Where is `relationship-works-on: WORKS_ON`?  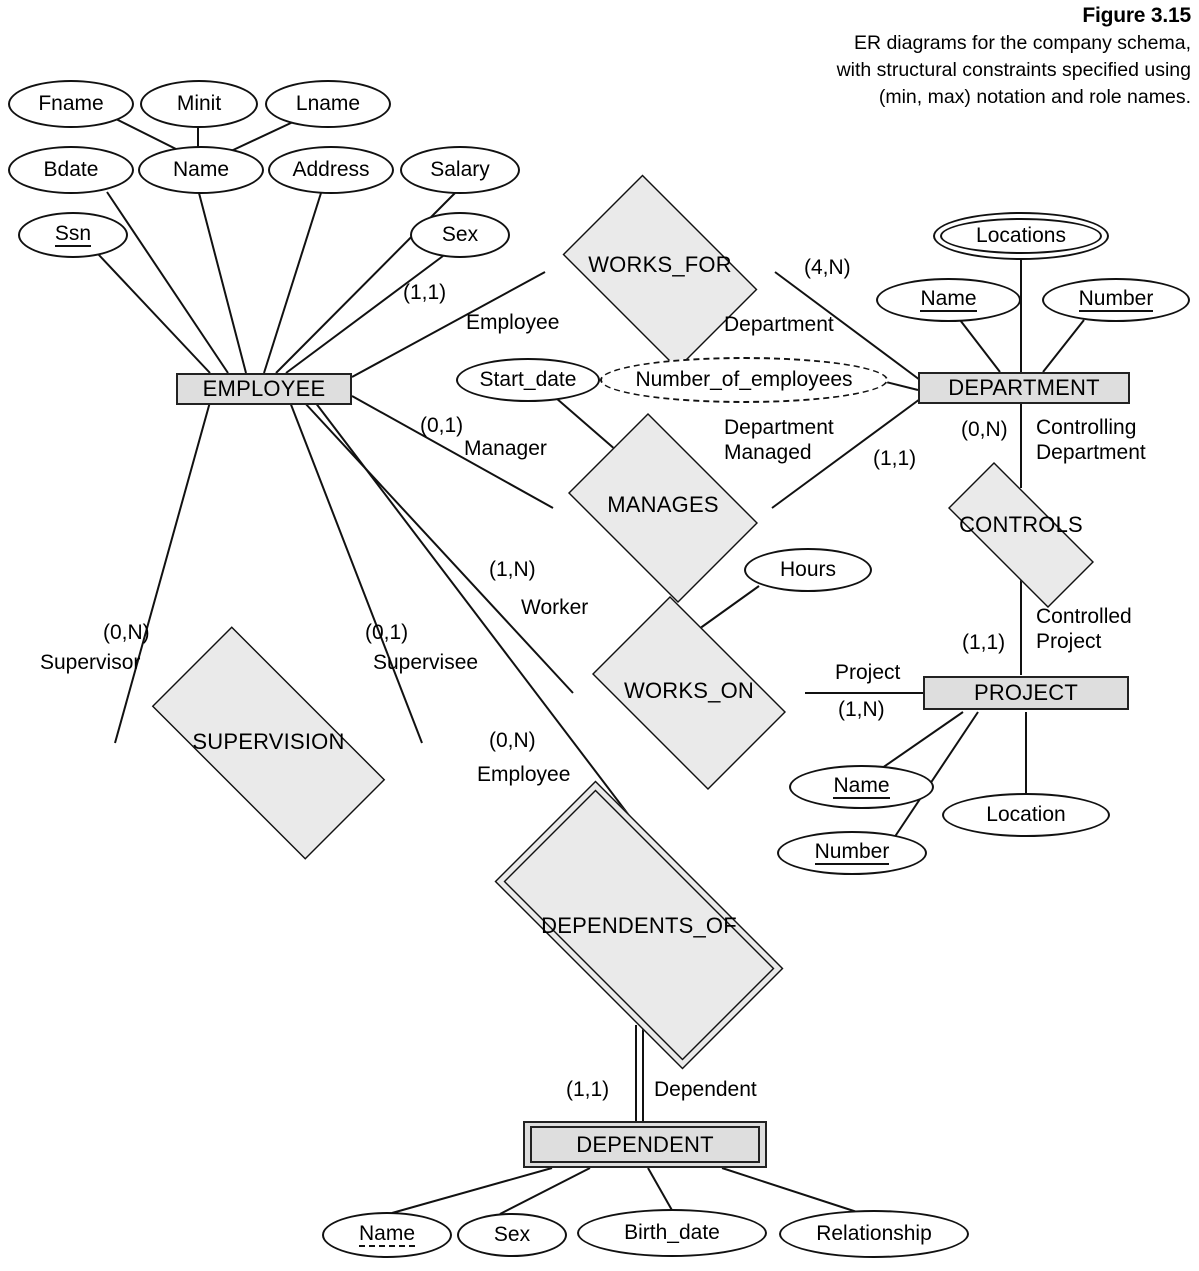 relationship-works-on: WORKS_ON is located at coordinates (689, 693).